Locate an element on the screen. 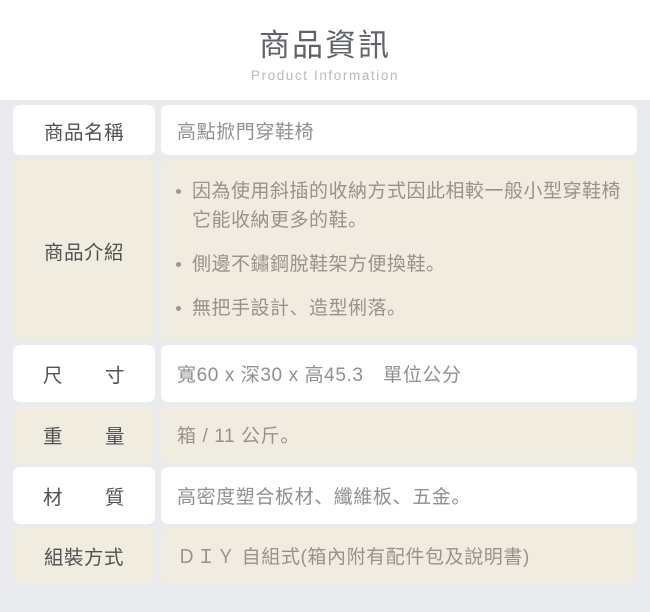 This screenshot has height=612, width=650. row-value-material: 高密度塑合板材、纖維板、五金。 is located at coordinates (399, 495).